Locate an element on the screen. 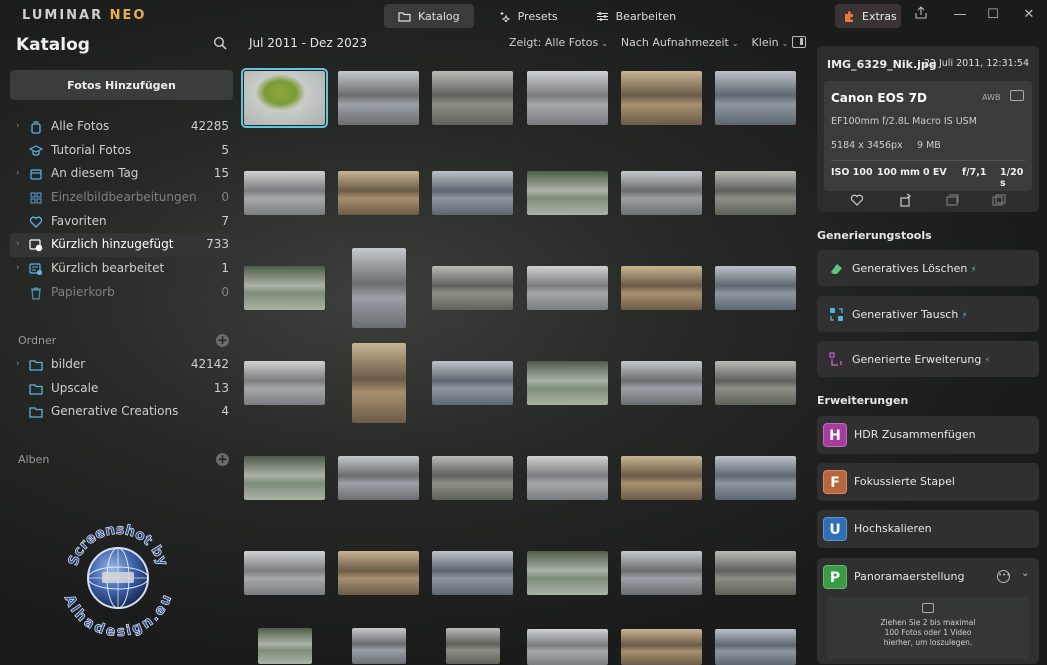 The image size is (1047, 665). stack-copy-icon is located at coordinates (999, 199).